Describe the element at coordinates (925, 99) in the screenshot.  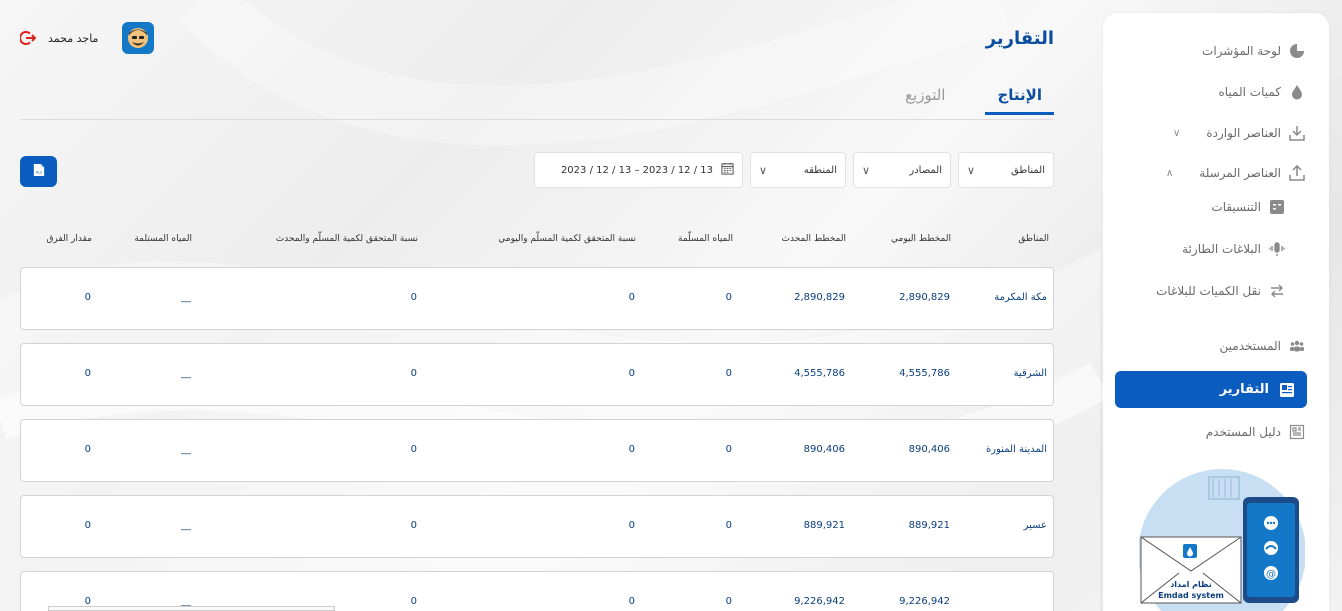
I see `tab-distribution: التوزيع` at that location.